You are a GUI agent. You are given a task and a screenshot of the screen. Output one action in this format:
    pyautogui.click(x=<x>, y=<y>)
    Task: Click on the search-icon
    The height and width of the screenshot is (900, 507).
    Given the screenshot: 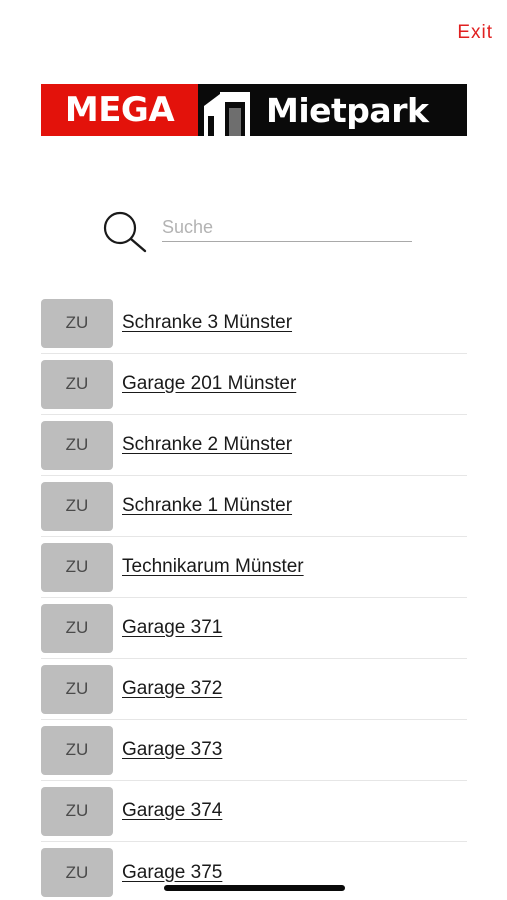 What is the action you would take?
    pyautogui.click(x=125, y=232)
    